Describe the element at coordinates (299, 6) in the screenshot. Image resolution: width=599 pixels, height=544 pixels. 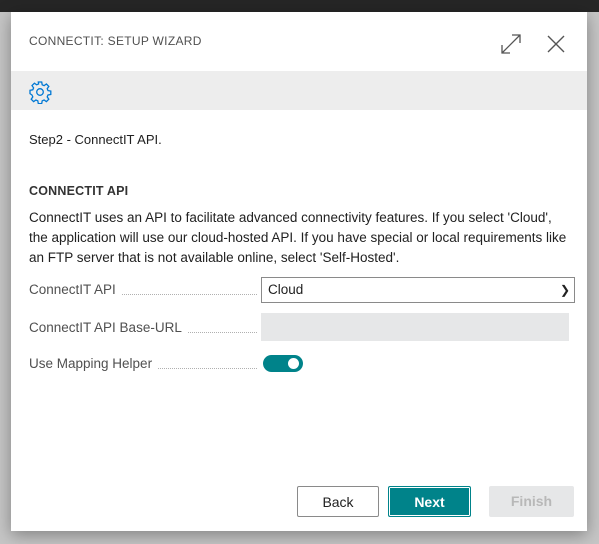
I see `app-top-bar` at that location.